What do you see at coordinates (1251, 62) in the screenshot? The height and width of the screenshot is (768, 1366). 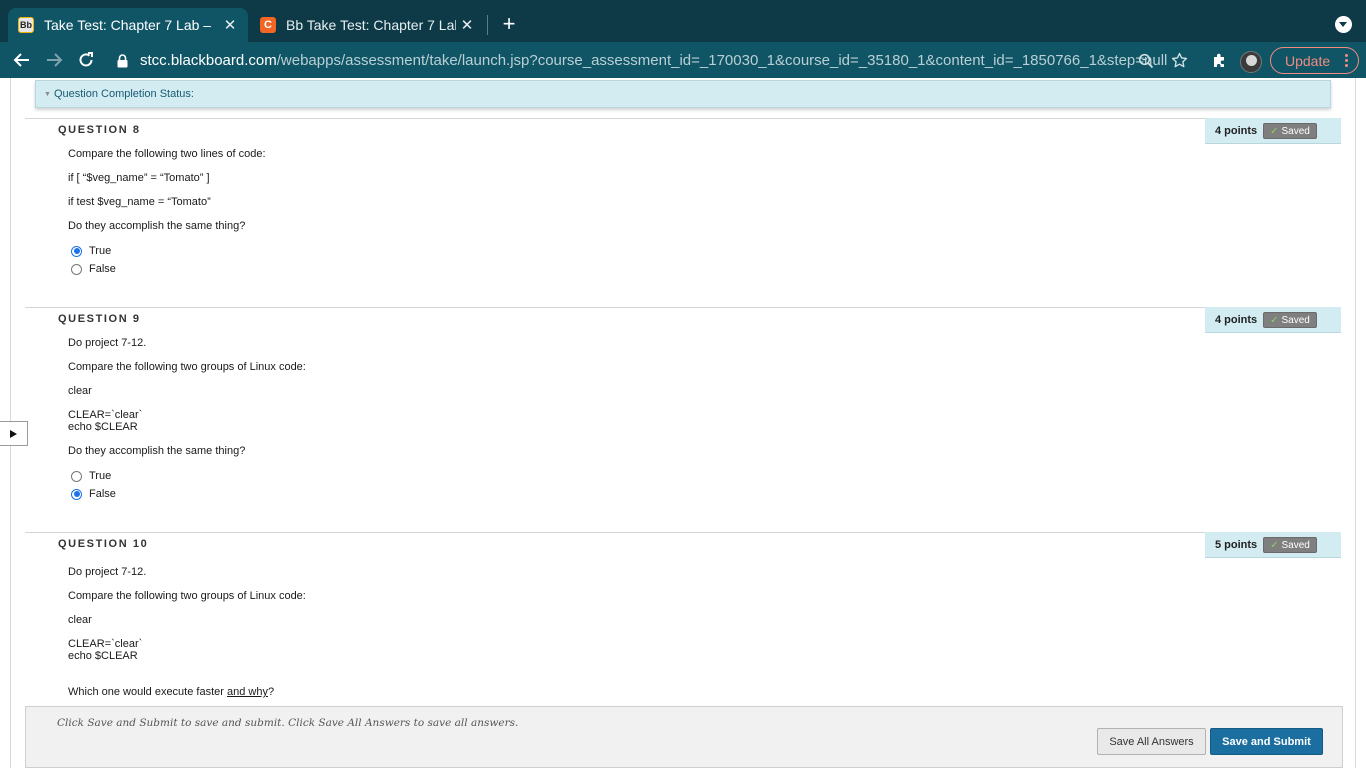 I see `profile-avatar` at bounding box center [1251, 62].